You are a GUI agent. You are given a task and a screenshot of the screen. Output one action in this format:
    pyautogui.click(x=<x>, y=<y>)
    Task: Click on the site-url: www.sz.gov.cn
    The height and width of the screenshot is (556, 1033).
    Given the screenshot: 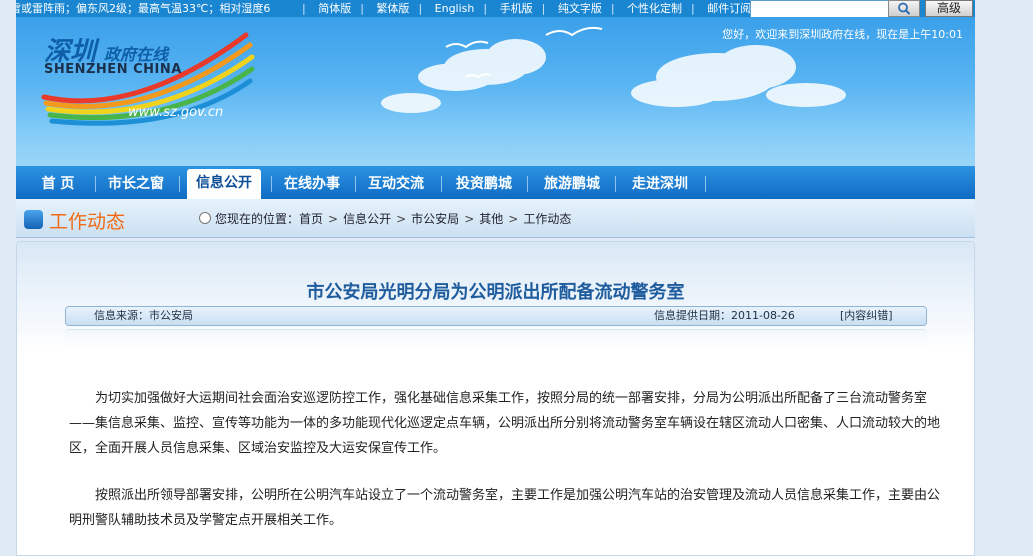 What is the action you would take?
    pyautogui.click(x=176, y=112)
    